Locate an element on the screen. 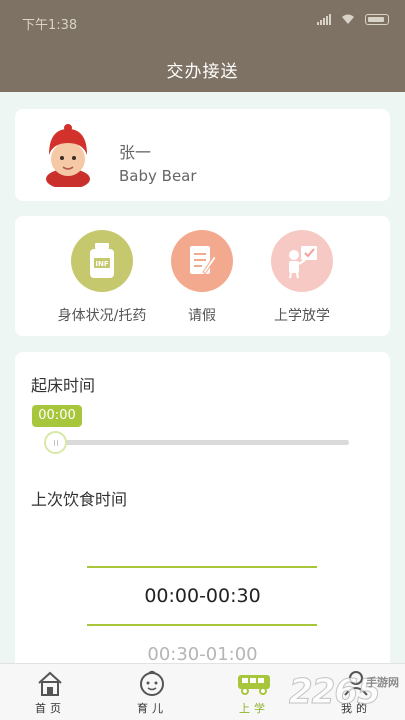 The height and width of the screenshot is (720, 405). tab-home-label: 首页 is located at coordinates (50, 708).